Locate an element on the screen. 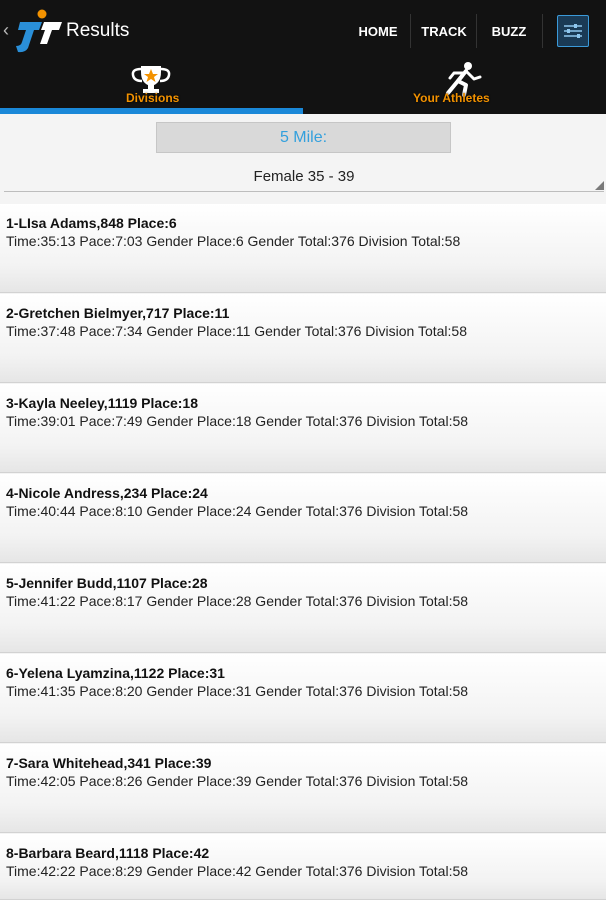  back-chevron-icon: ‹ is located at coordinates (6, 30).